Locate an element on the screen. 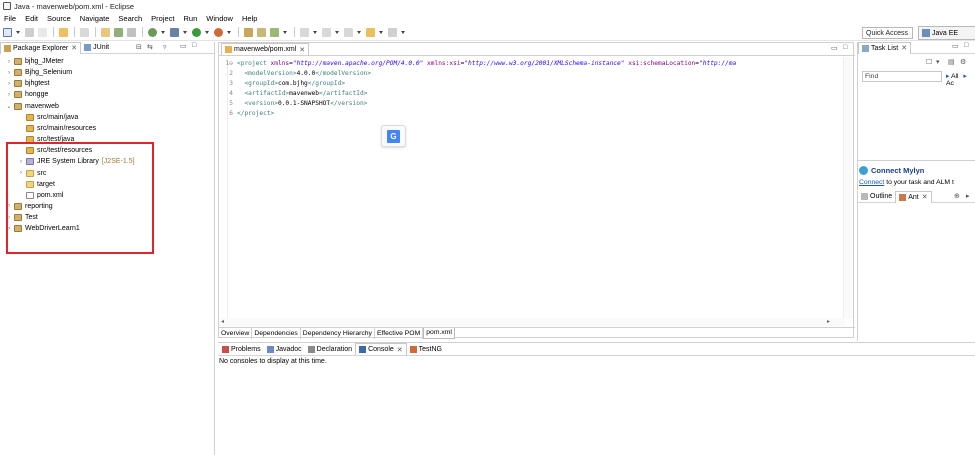 This screenshot has width=975, height=455. run-icon is located at coordinates (196, 32).